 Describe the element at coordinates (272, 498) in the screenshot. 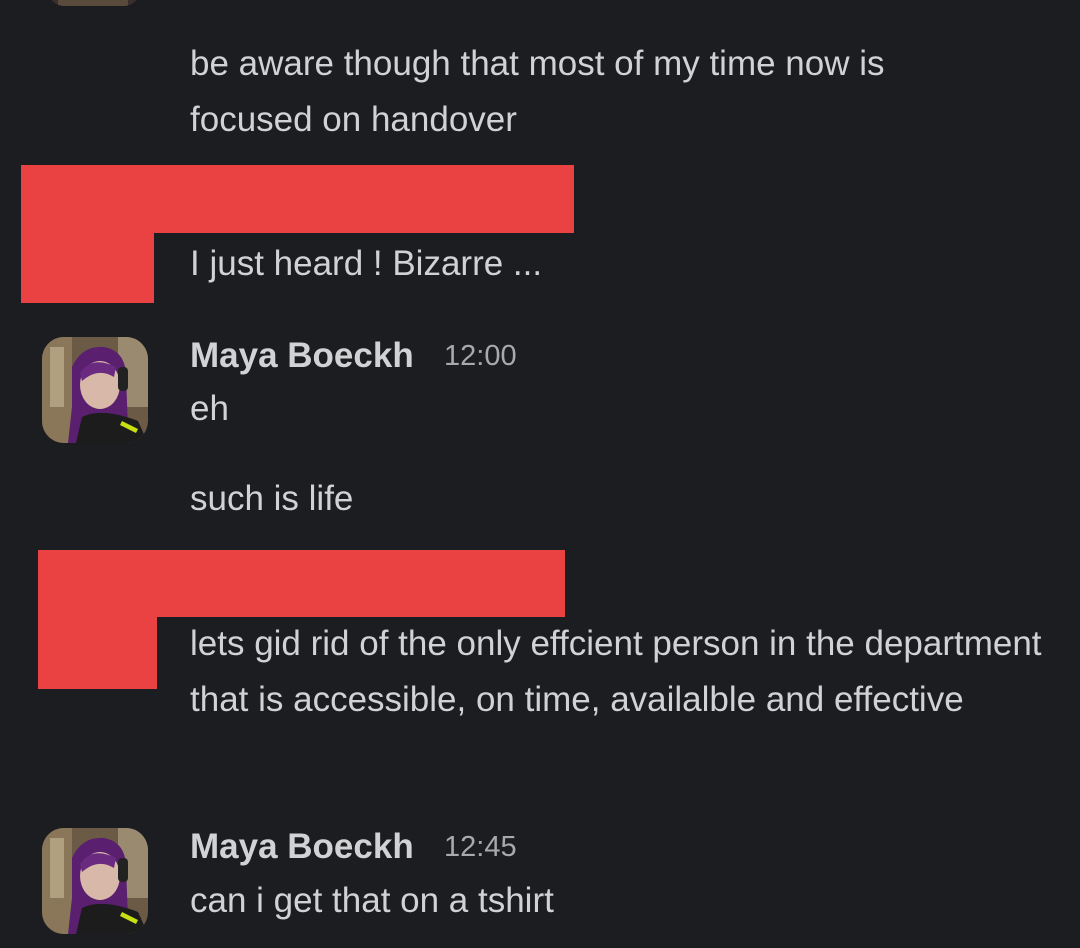

I see `message-text: such is life` at that location.